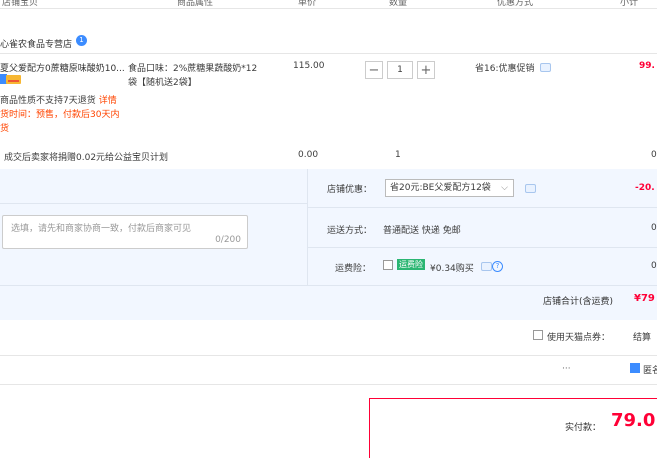 The image size is (657, 458). Describe the element at coordinates (642, 338) in the screenshot. I see `tmall-coupon-right: 结算` at that location.